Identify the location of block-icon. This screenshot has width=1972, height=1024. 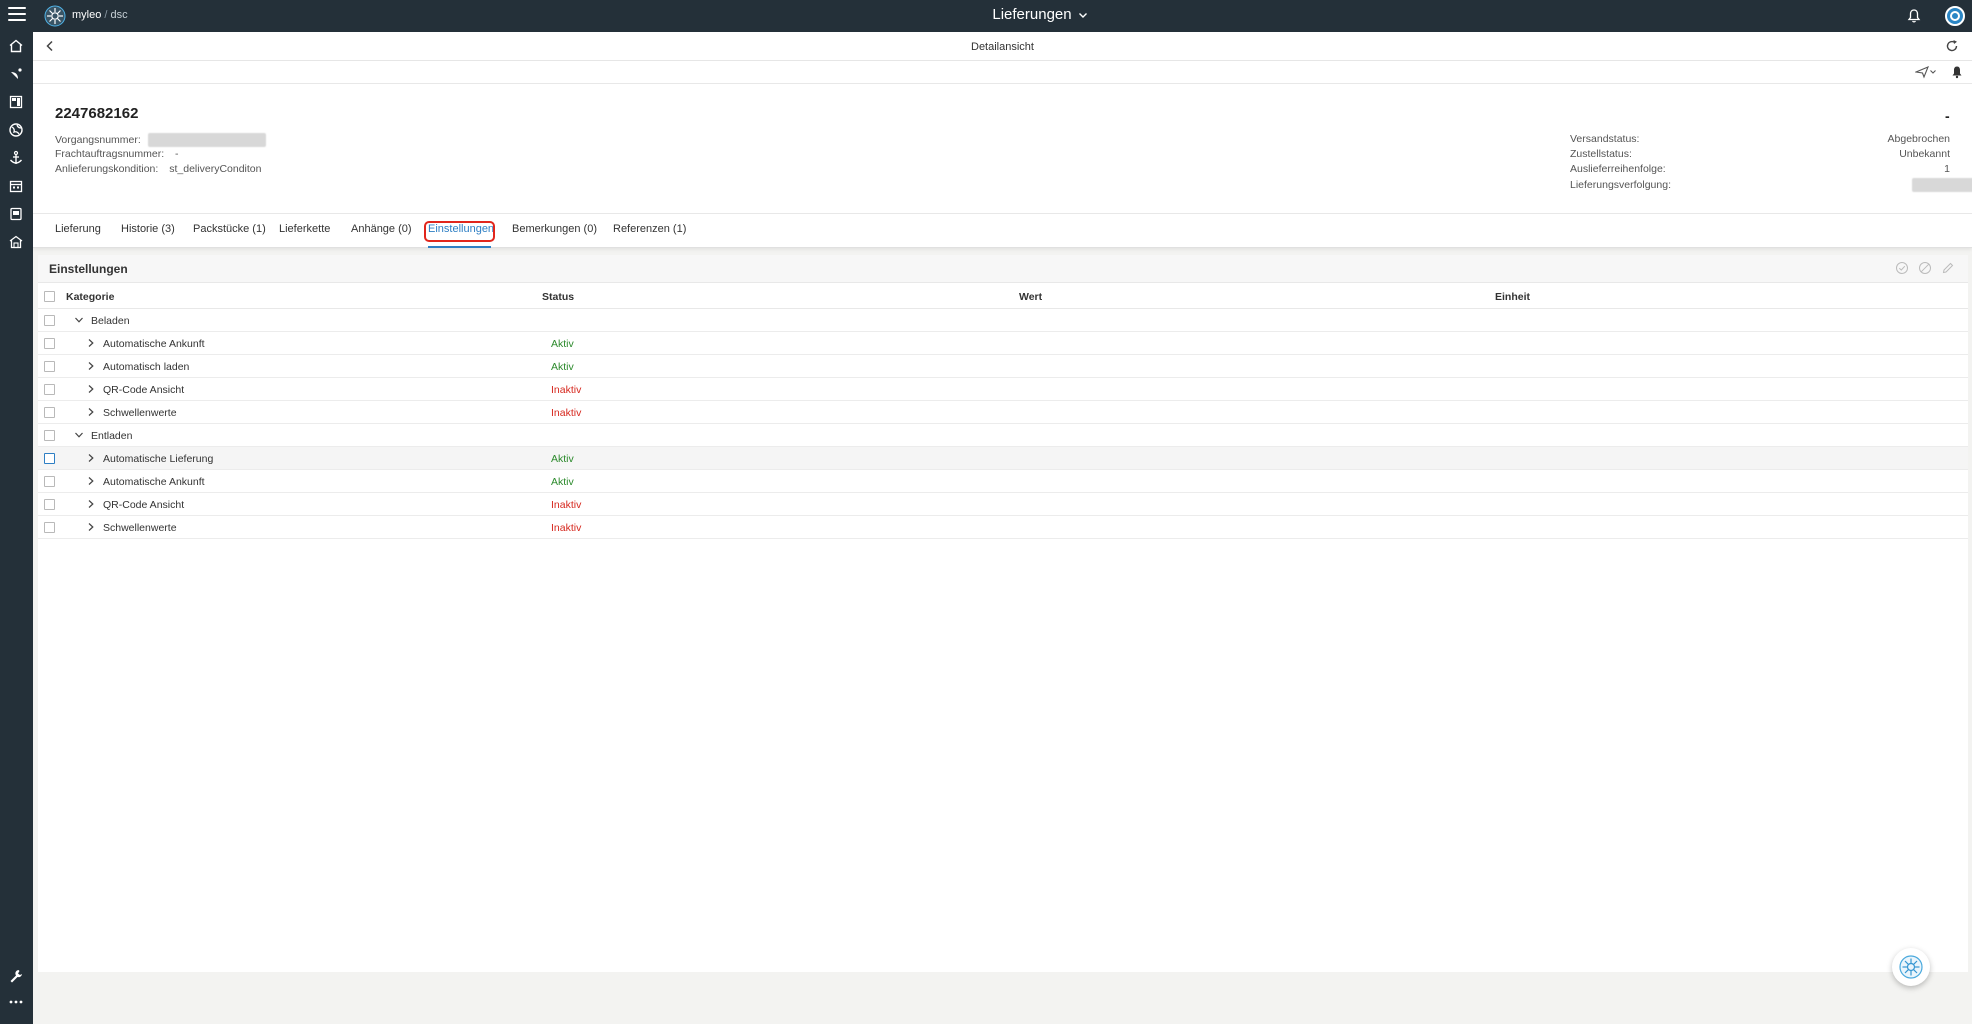
(1925, 268).